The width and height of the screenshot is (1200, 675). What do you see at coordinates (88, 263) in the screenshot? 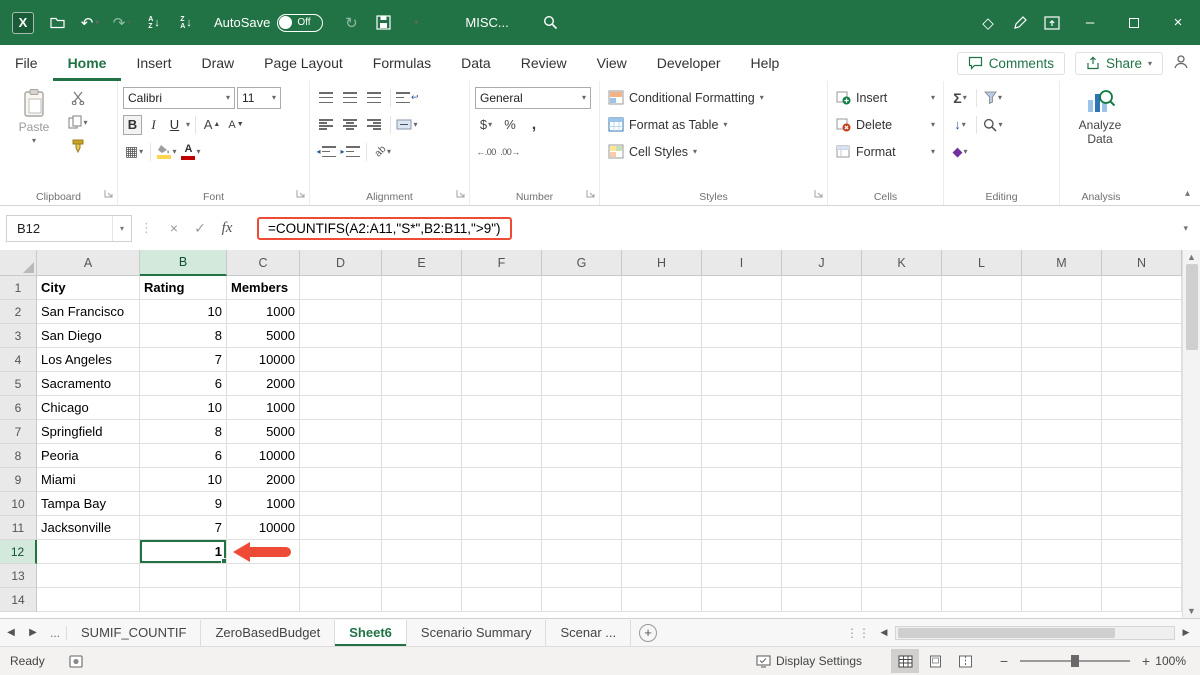
I see `column-header-A: A` at bounding box center [88, 263].